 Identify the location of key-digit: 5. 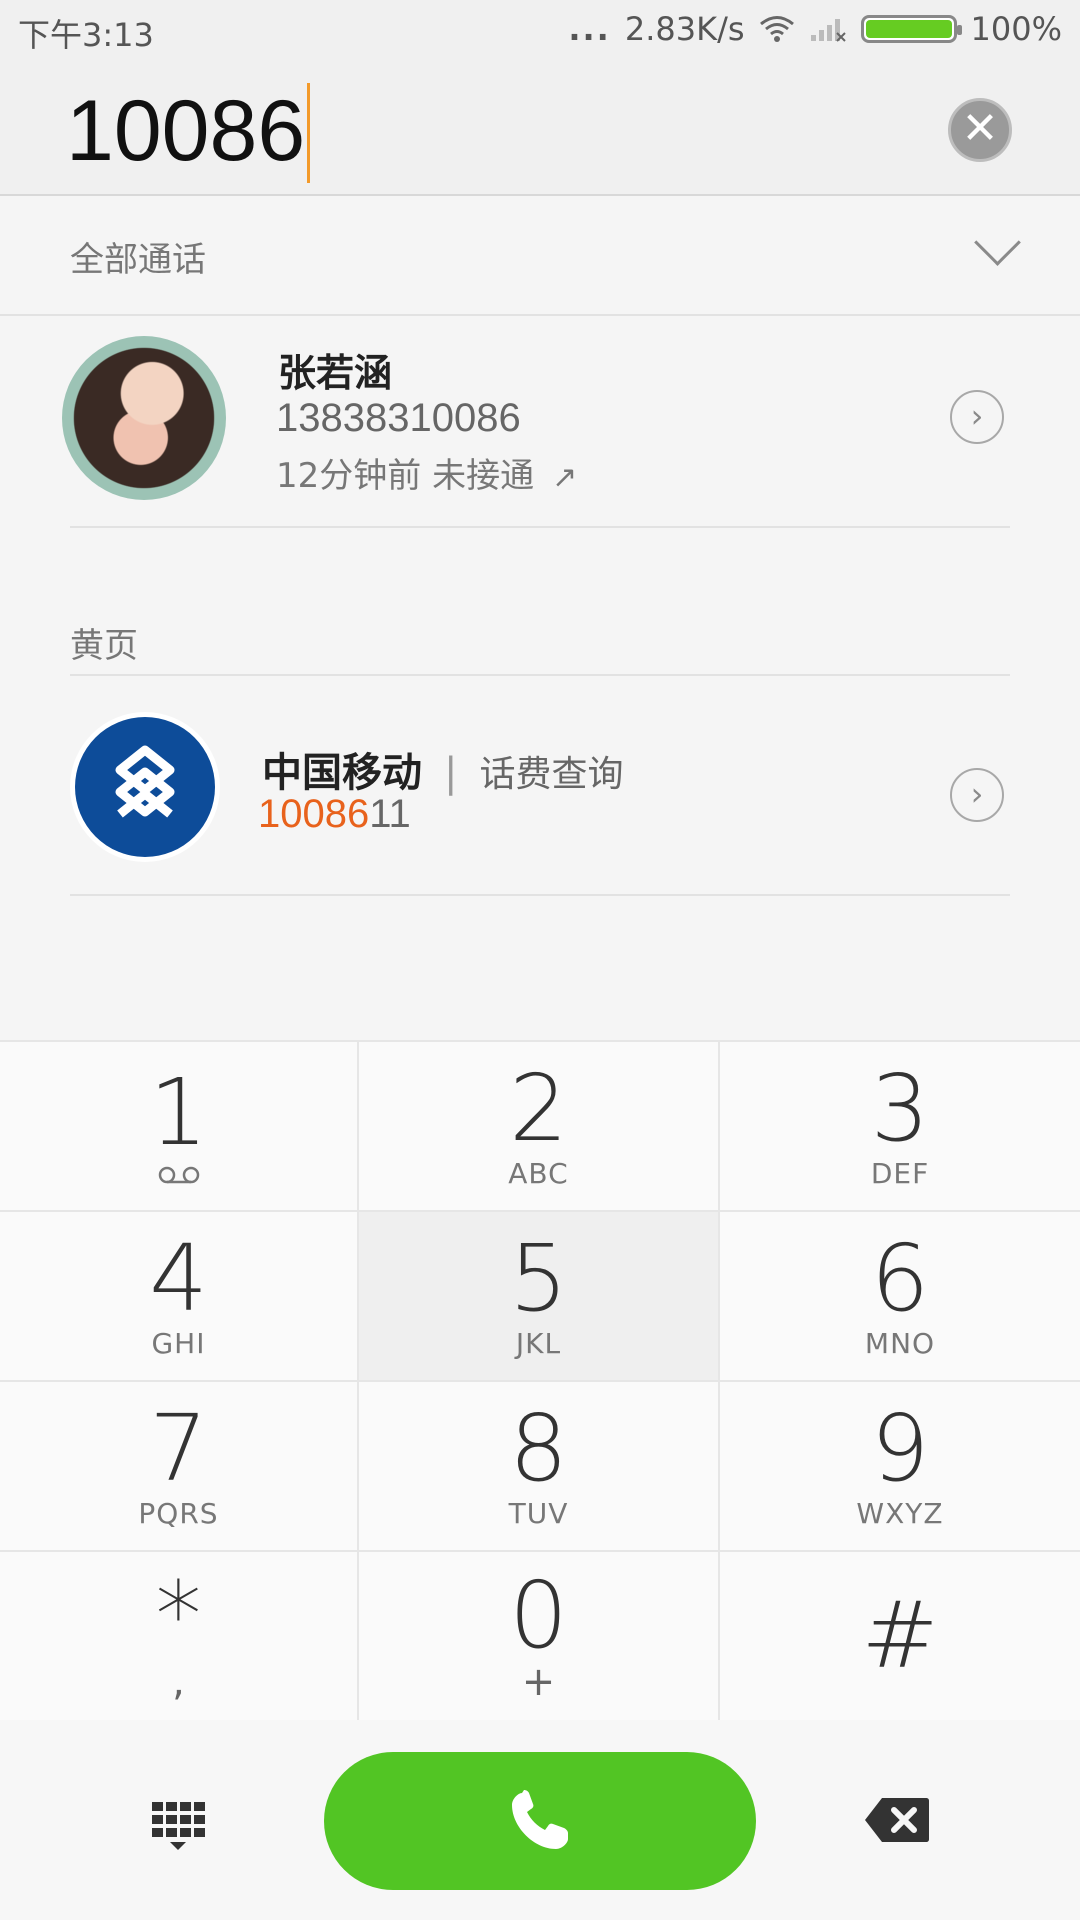
(538, 1278).